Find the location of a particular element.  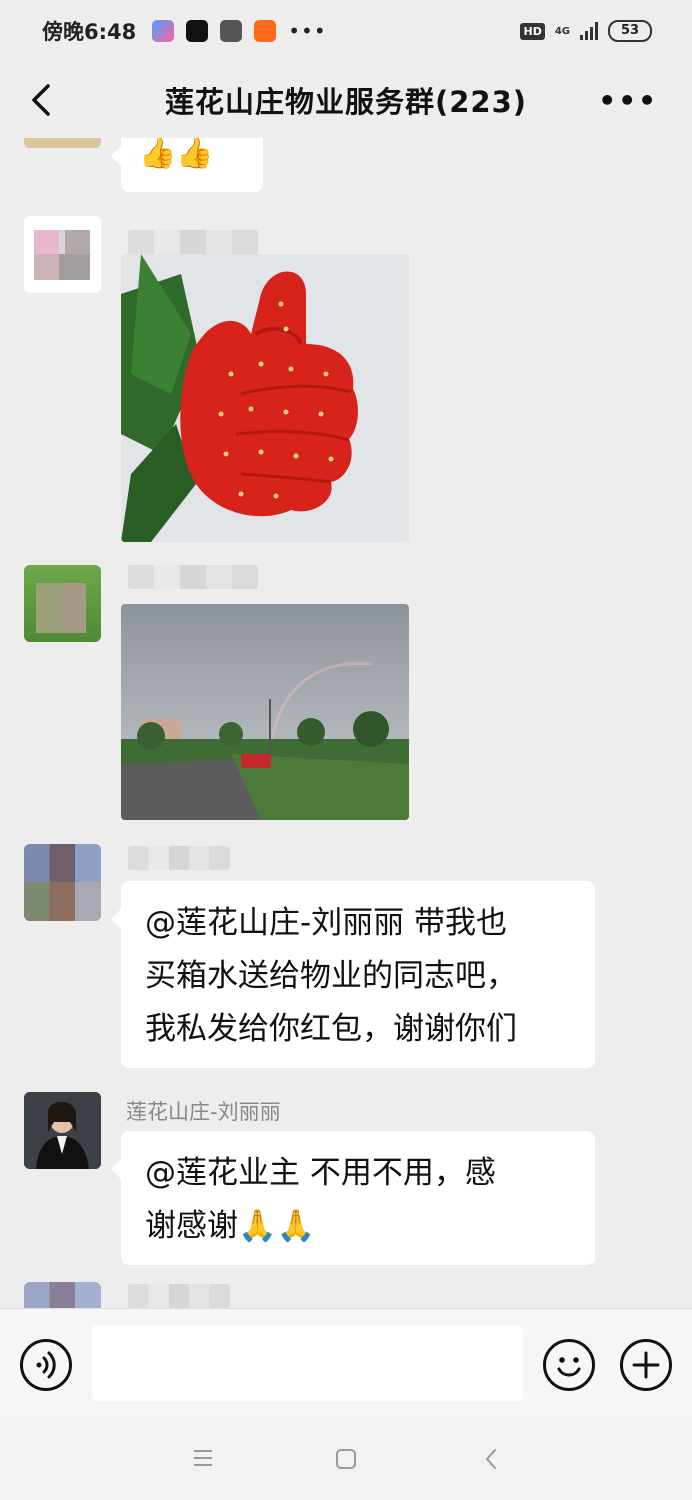

person-avatar-image is located at coordinates (62, 1130).